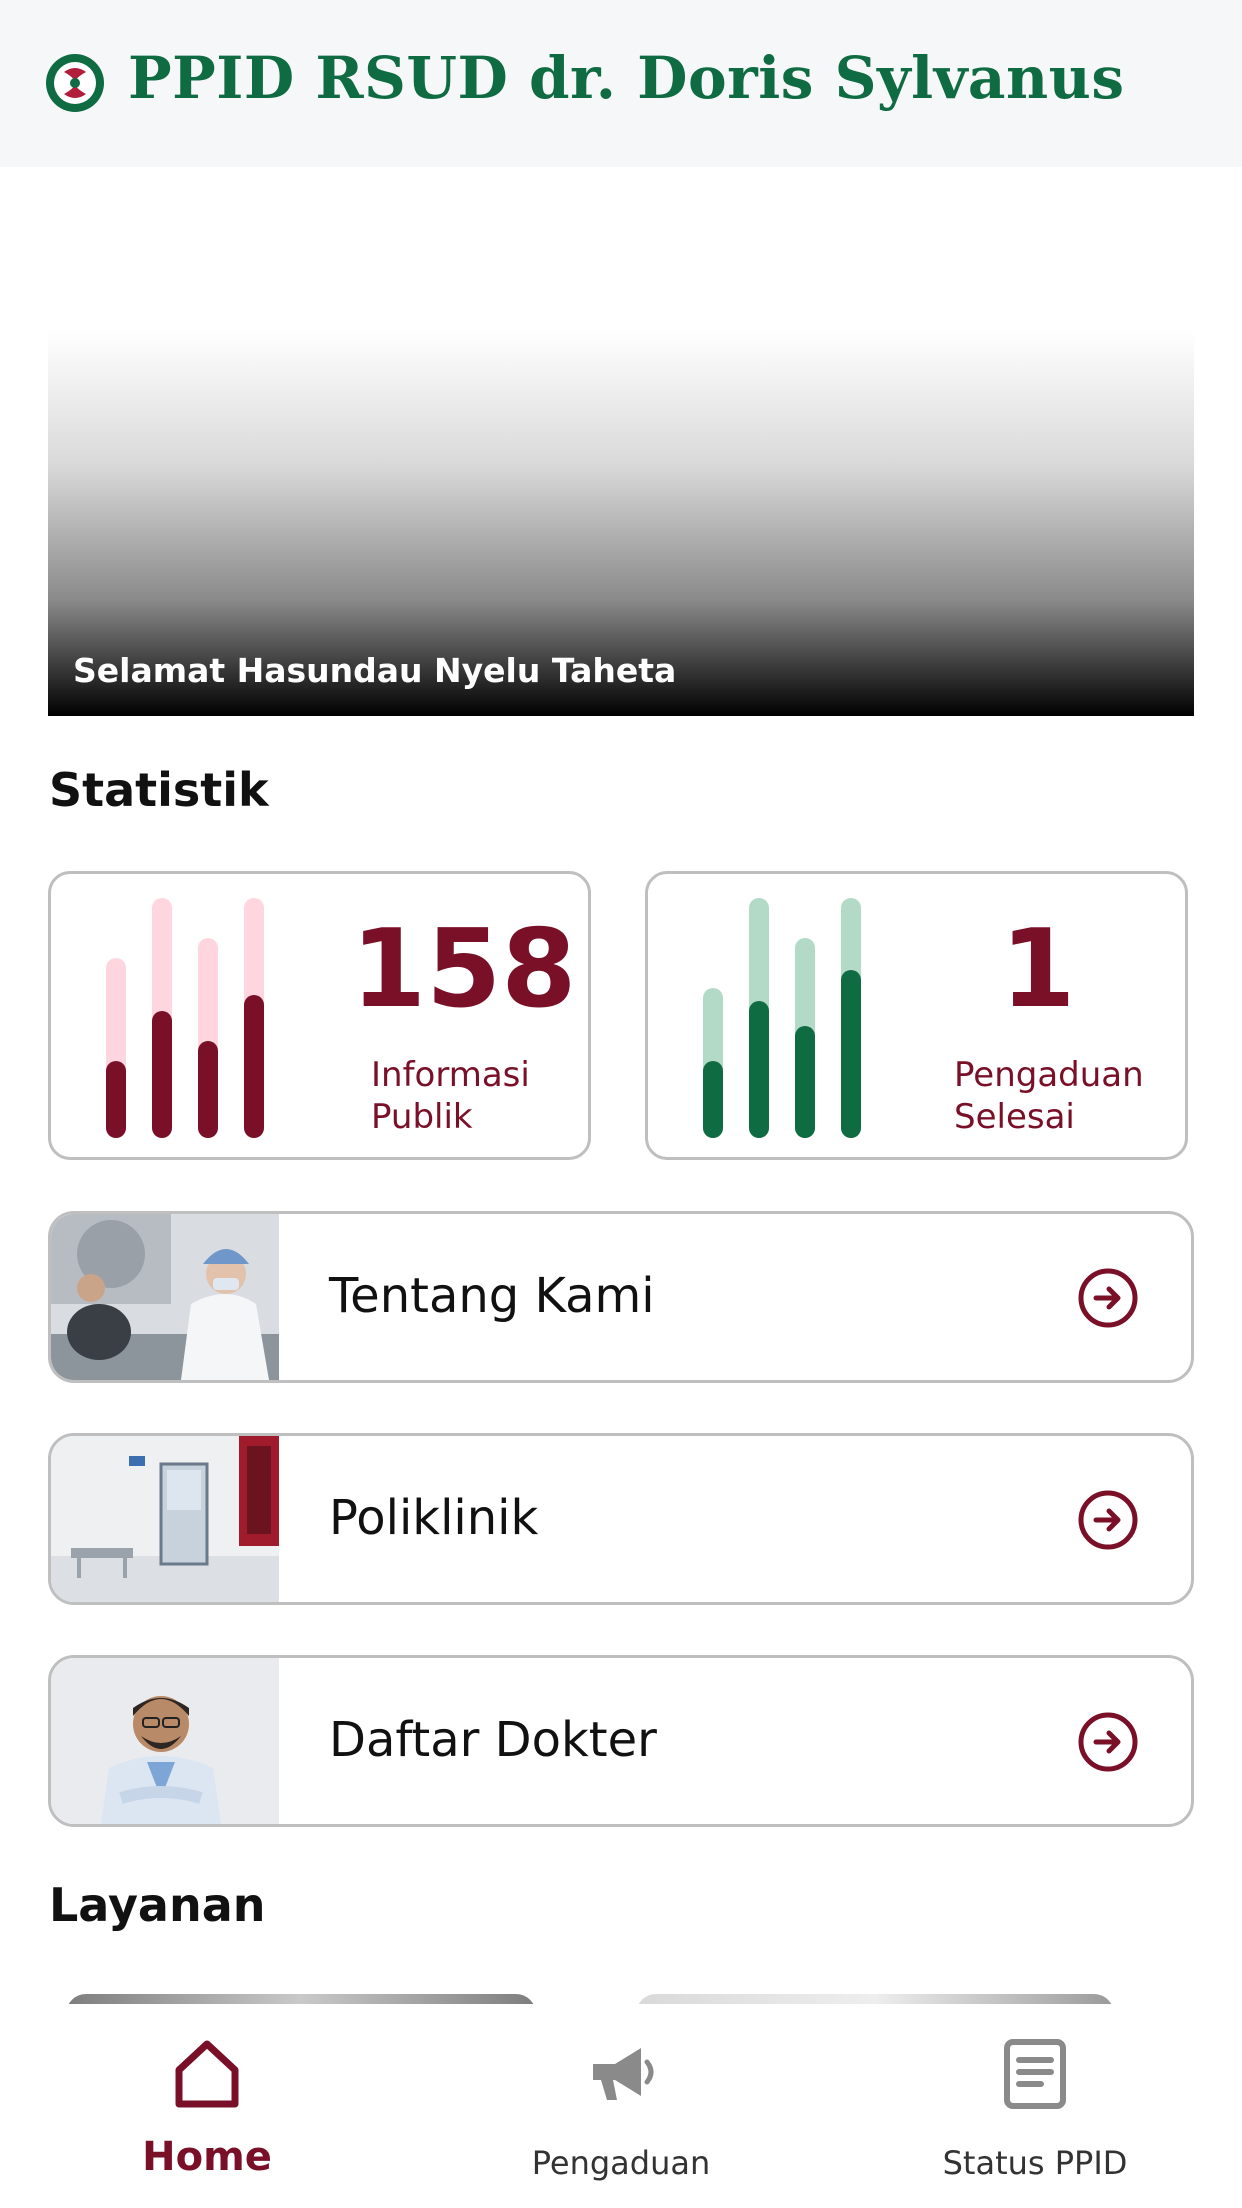 Image resolution: width=1242 pixels, height=2208 pixels. Describe the element at coordinates (623, 2074) in the screenshot. I see `megaphone-icon` at that location.